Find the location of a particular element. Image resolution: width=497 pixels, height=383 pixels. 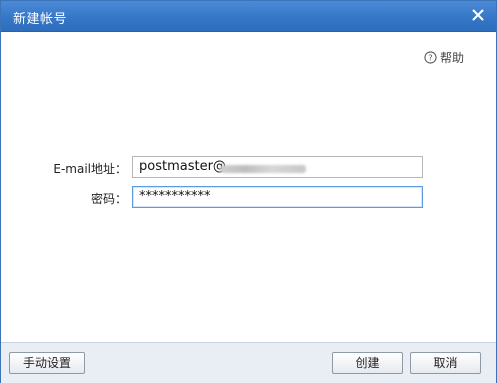

email-value: postmaster@ is located at coordinates (182, 166).